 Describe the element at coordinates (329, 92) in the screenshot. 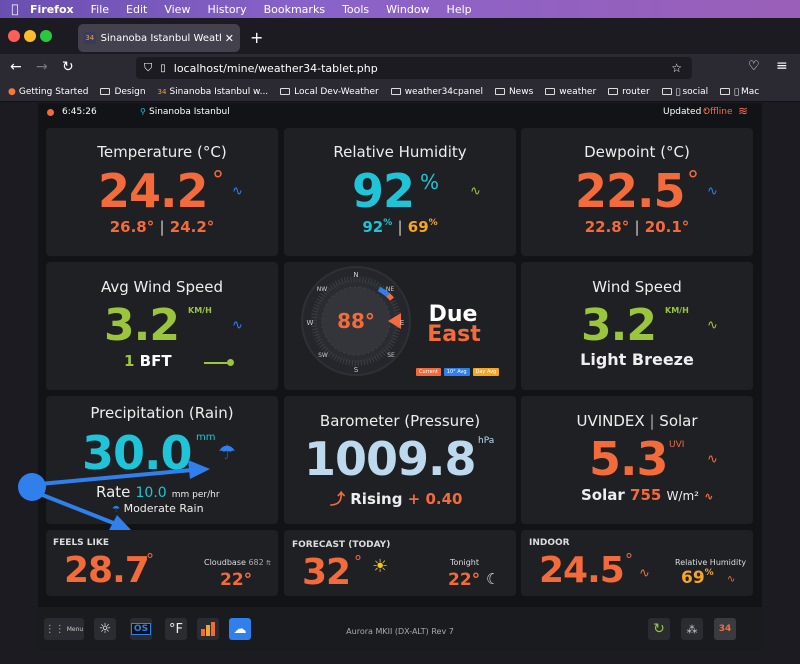

I see `bookmark-local-dev-weather: Local Dev-Weather` at that location.